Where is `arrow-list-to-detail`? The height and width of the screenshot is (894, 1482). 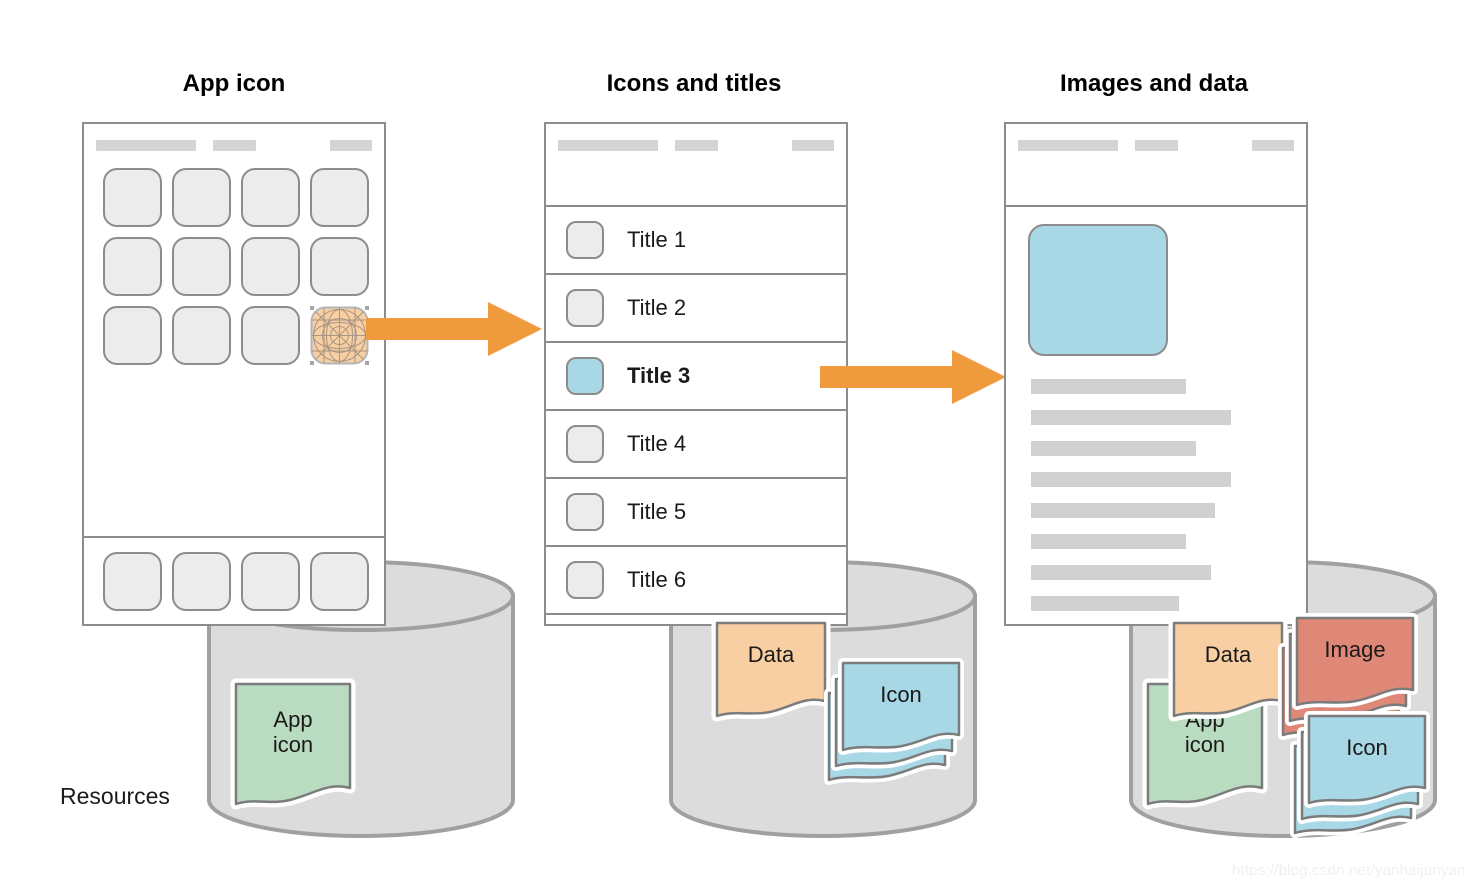 arrow-list-to-detail is located at coordinates (913, 377).